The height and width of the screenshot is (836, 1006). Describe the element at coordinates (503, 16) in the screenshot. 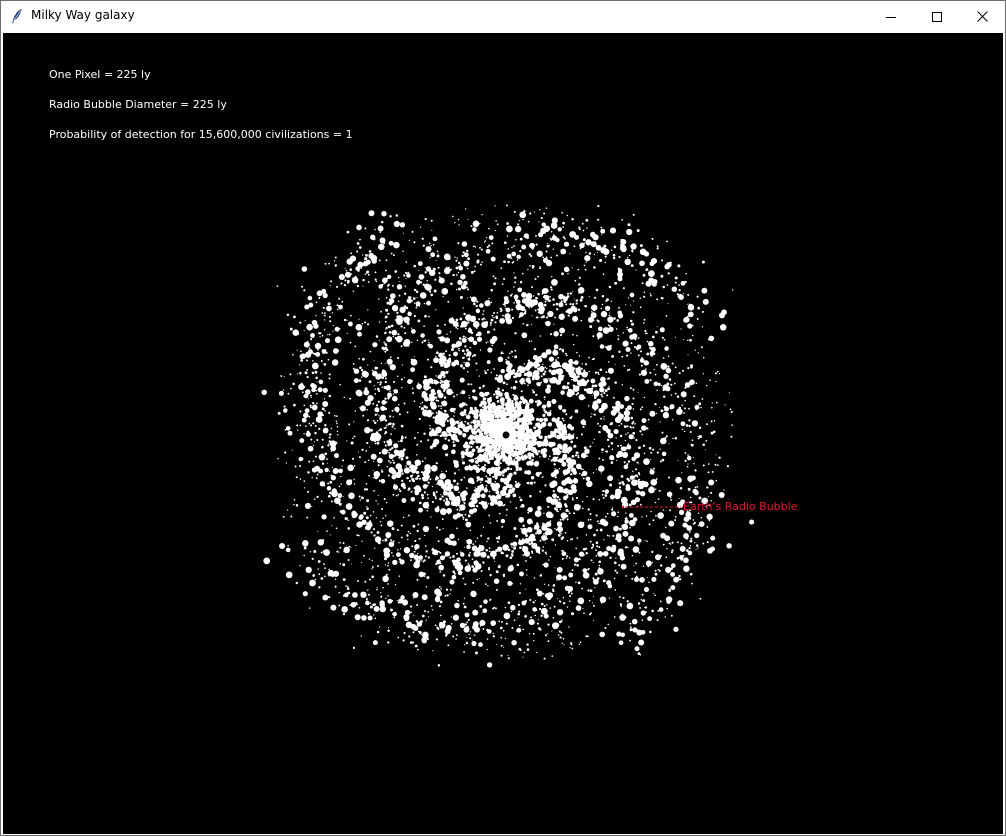

I see `title-bar: Milky Way galaxy` at that location.